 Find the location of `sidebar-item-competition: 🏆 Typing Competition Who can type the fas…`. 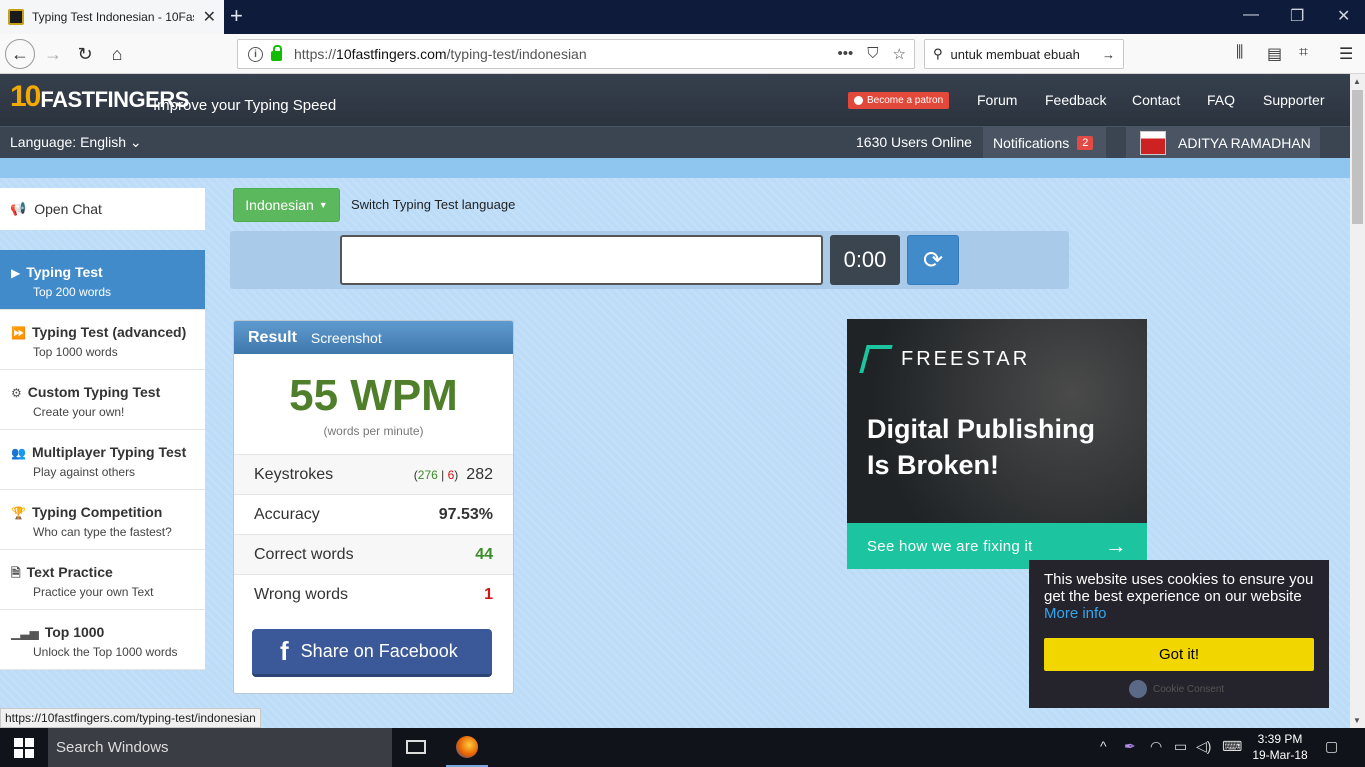

sidebar-item-competition: 🏆 Typing Competition Who can type the fas… is located at coordinates (102, 520).